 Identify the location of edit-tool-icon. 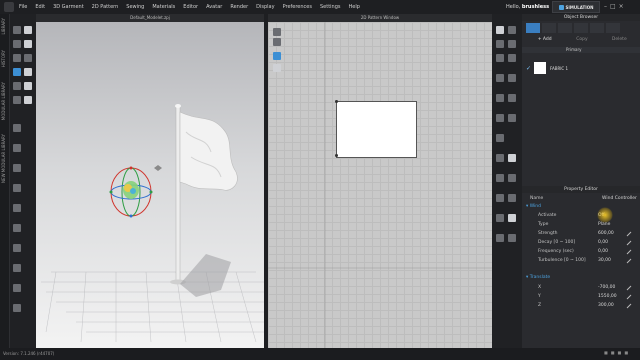
(17, 308).